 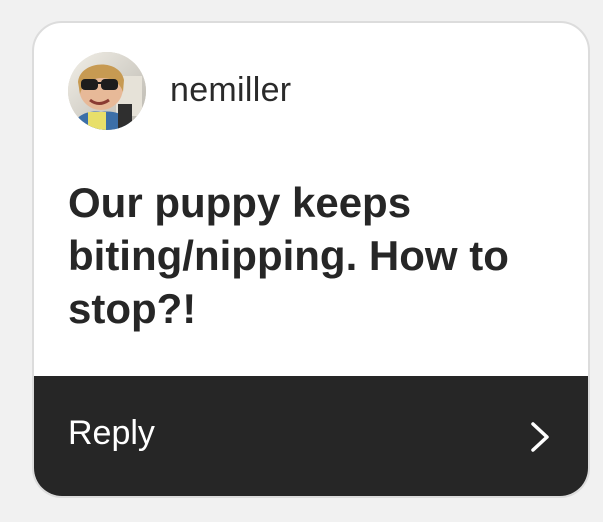 What do you see at coordinates (540, 437) in the screenshot?
I see `chevron-right-icon` at bounding box center [540, 437].